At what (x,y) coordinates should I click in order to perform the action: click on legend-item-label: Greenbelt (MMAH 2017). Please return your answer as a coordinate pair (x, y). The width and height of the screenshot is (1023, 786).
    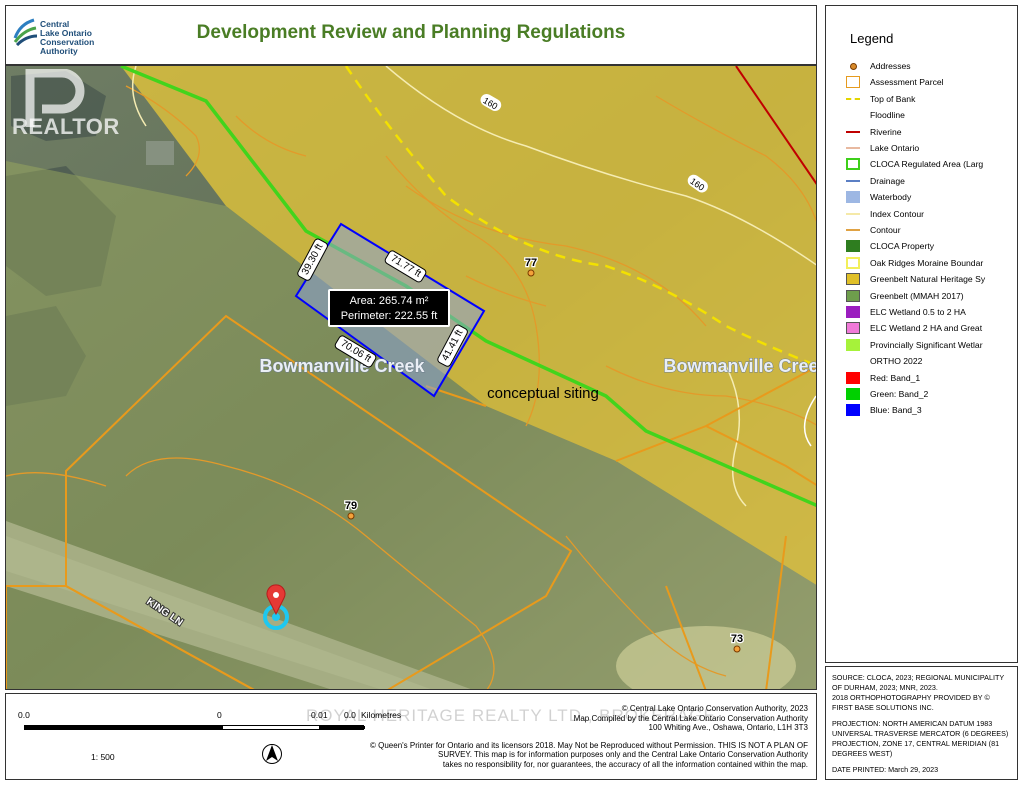
    Looking at the image, I should click on (917, 295).